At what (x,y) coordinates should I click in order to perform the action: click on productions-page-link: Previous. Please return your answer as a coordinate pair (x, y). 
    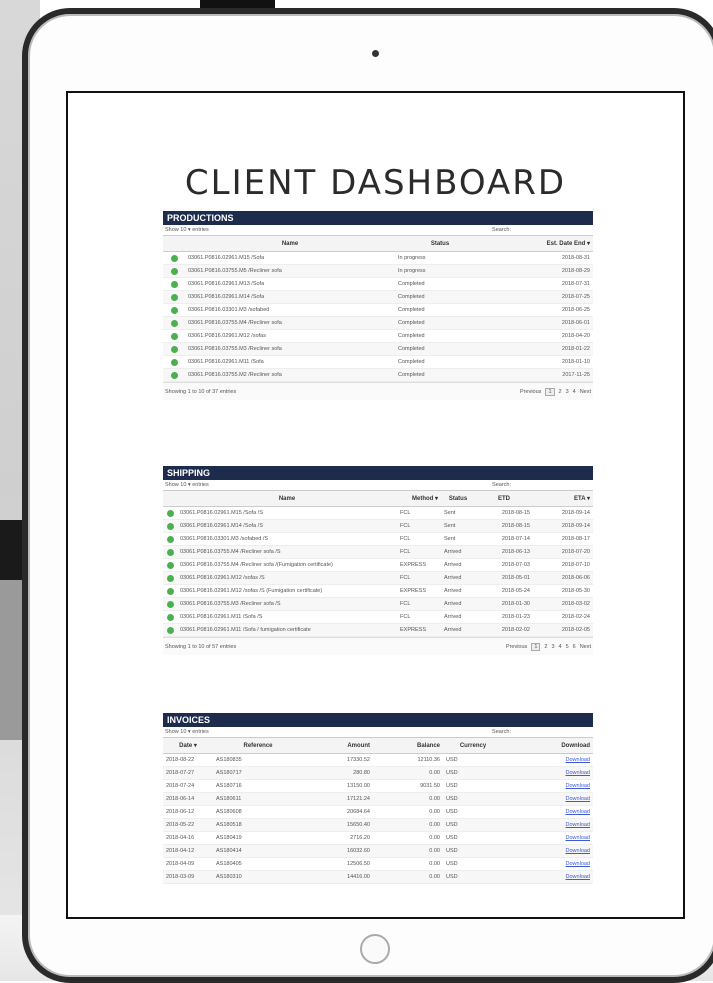
    Looking at the image, I should click on (530, 392).